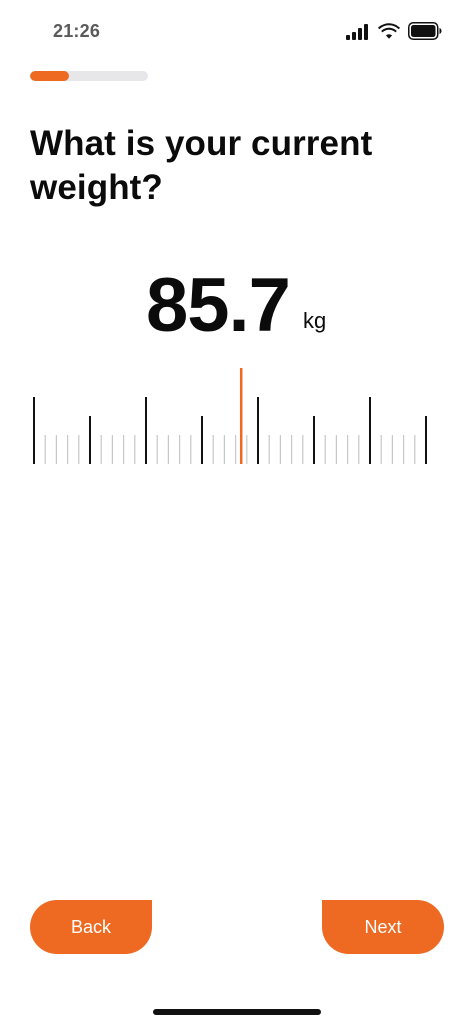 The height and width of the screenshot is (1024, 474). I want to click on weight-readout: 85.7 kg, so click(237, 307).